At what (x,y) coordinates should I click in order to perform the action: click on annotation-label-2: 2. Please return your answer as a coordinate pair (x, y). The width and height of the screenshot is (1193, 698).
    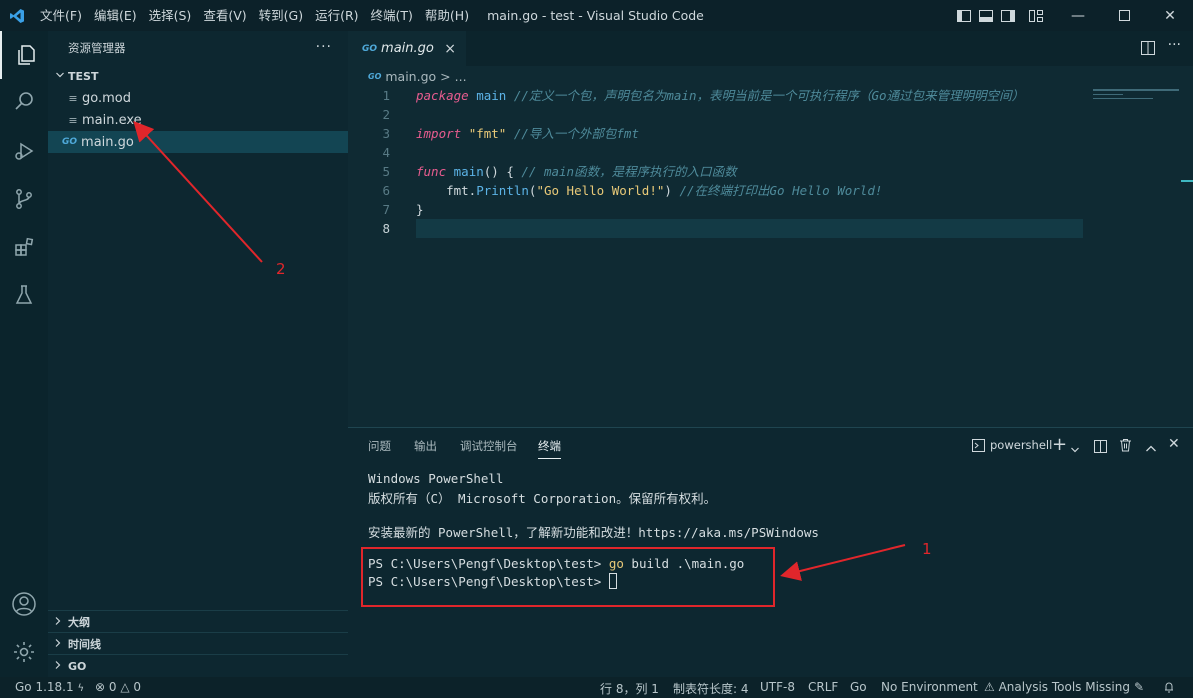
    Looking at the image, I should click on (281, 269).